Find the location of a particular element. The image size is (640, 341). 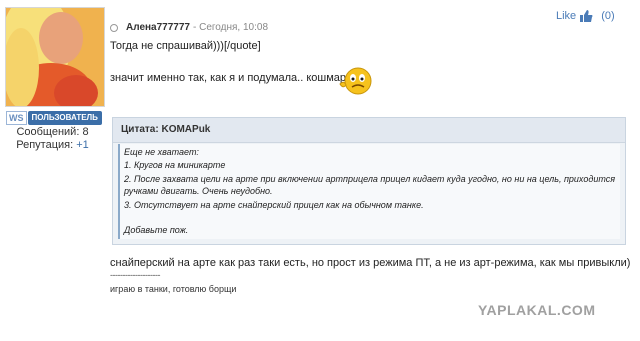

ws-badge: WS is located at coordinates (16, 118).